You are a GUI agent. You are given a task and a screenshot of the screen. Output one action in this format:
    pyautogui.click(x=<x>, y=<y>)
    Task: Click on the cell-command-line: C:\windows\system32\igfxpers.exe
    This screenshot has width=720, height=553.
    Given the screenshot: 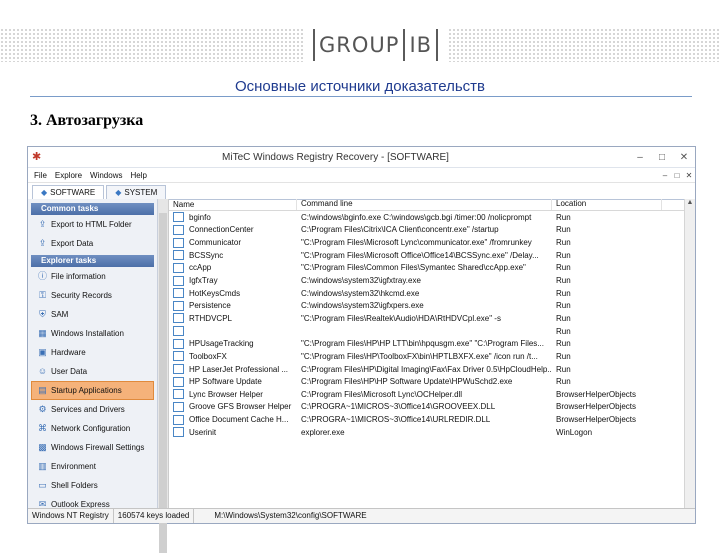 What is the action you would take?
    pyautogui.click(x=362, y=306)
    